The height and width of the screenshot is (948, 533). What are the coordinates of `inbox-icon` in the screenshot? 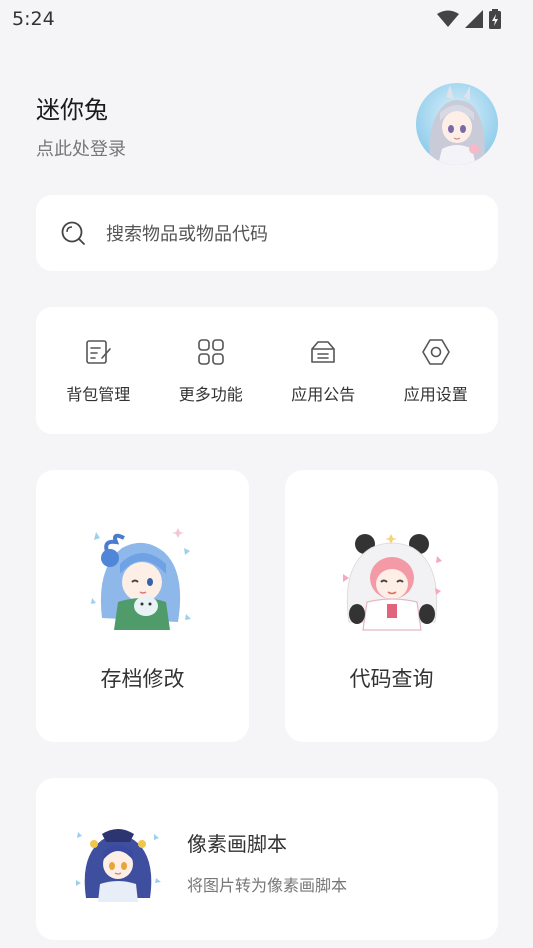 It's located at (323, 351).